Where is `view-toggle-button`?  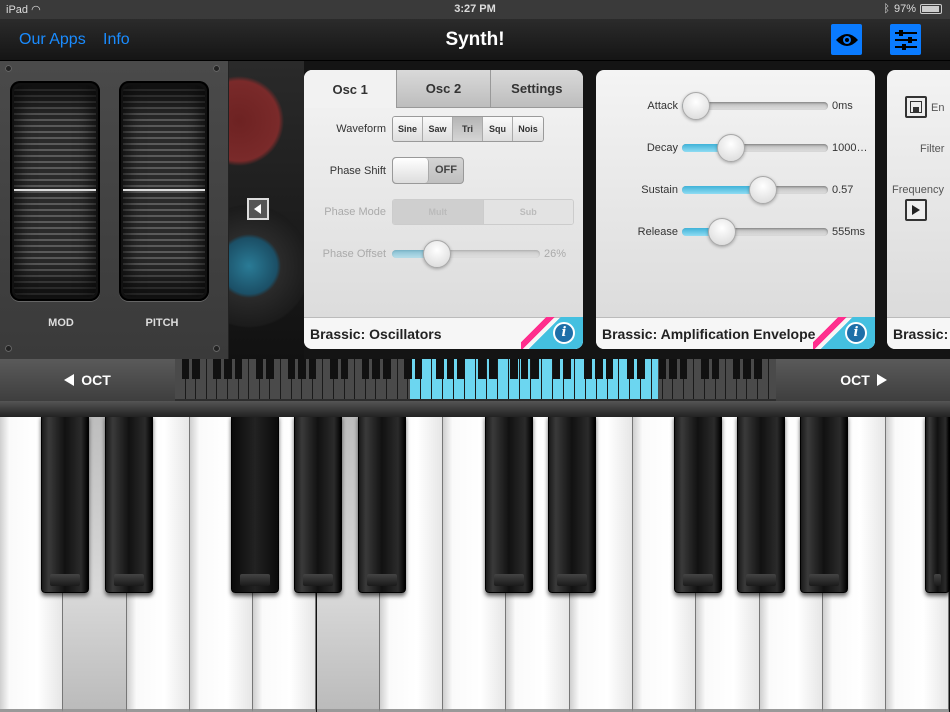 view-toggle-button is located at coordinates (846, 39).